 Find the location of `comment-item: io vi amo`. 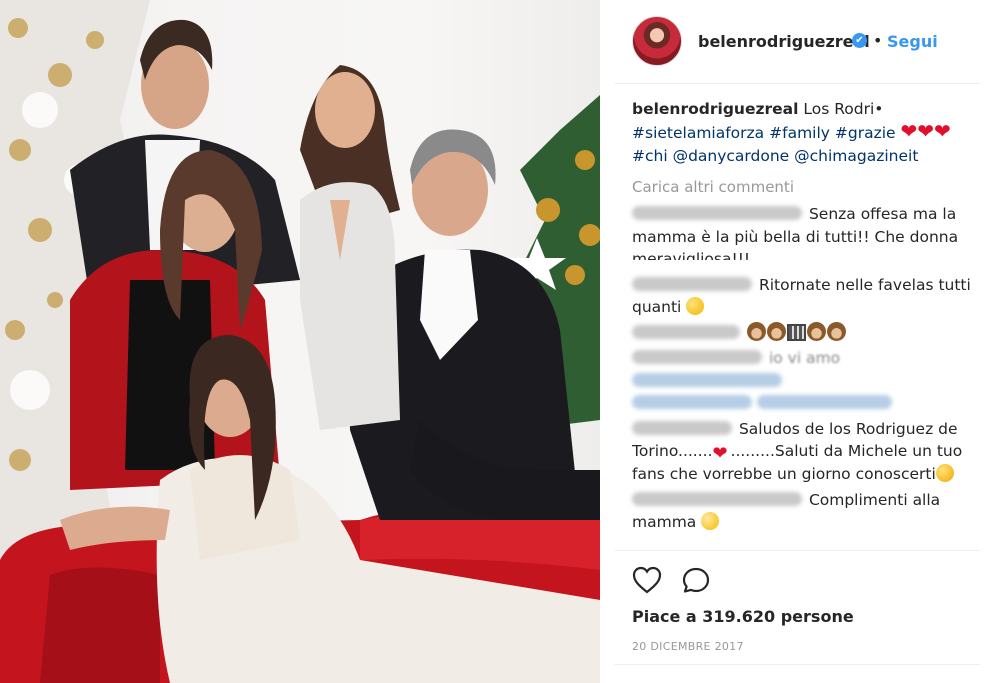

comment-item: io vi amo is located at coordinates (806, 381).